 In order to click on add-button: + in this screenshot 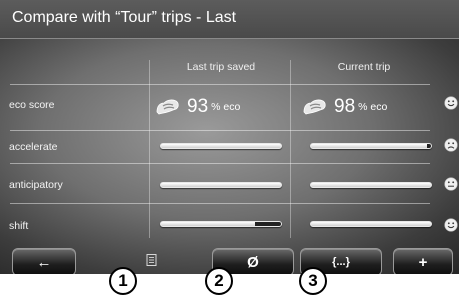, I will do `click(423, 261)`.